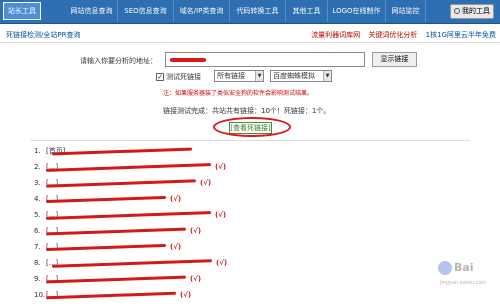 The image size is (500, 307). Describe the element at coordinates (183, 77) in the screenshot. I see `dead-link-checkbox-label: 测试死链接` at that location.